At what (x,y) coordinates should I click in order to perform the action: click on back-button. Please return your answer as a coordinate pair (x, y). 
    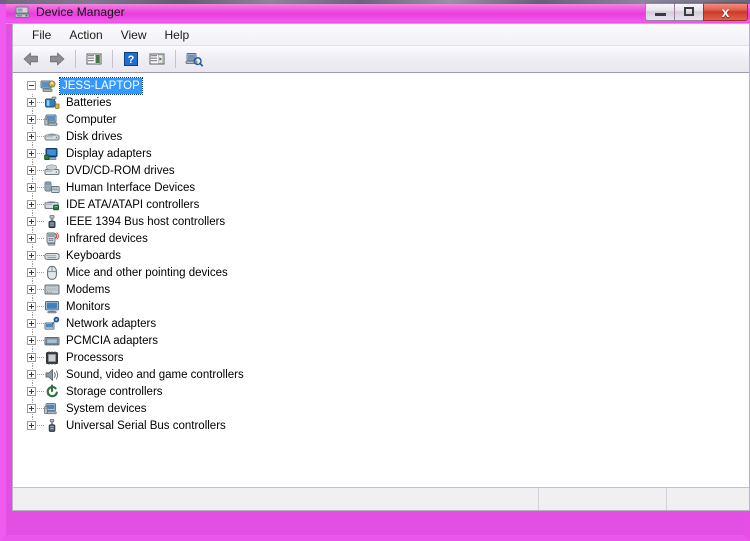
    Looking at the image, I should click on (31, 59).